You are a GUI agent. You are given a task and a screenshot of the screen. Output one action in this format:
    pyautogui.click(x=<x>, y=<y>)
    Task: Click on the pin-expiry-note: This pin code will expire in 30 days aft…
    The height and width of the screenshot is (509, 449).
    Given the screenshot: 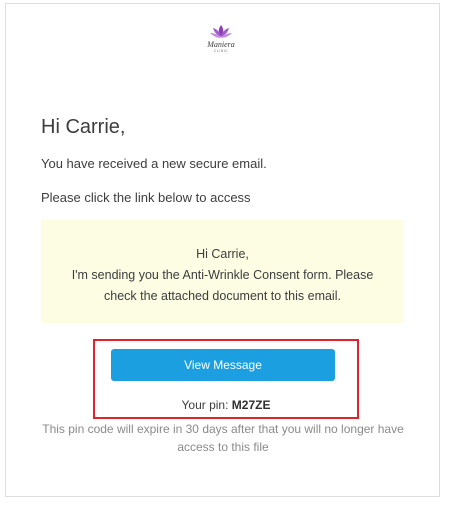 What is the action you would take?
    pyautogui.click(x=223, y=438)
    